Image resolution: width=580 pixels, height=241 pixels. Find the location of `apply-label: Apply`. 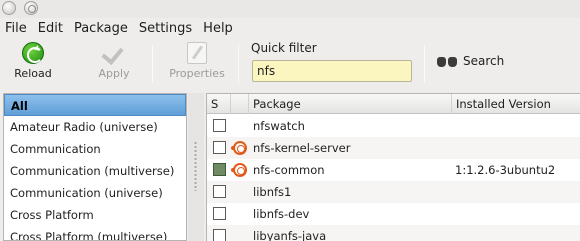

apply-label: Apply is located at coordinates (114, 73).